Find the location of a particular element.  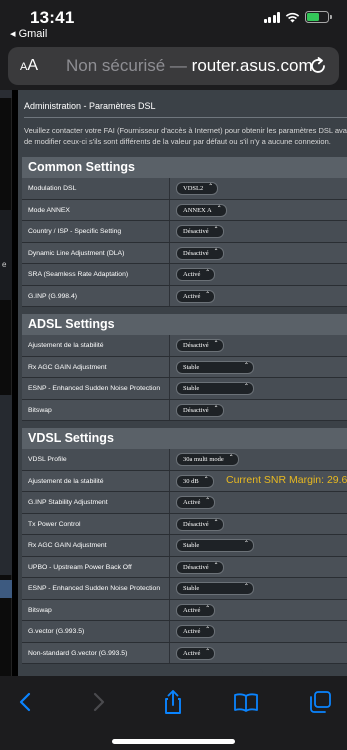

snr-margin-readout: Current SNR Margin: 29.6 is located at coordinates (286, 479).